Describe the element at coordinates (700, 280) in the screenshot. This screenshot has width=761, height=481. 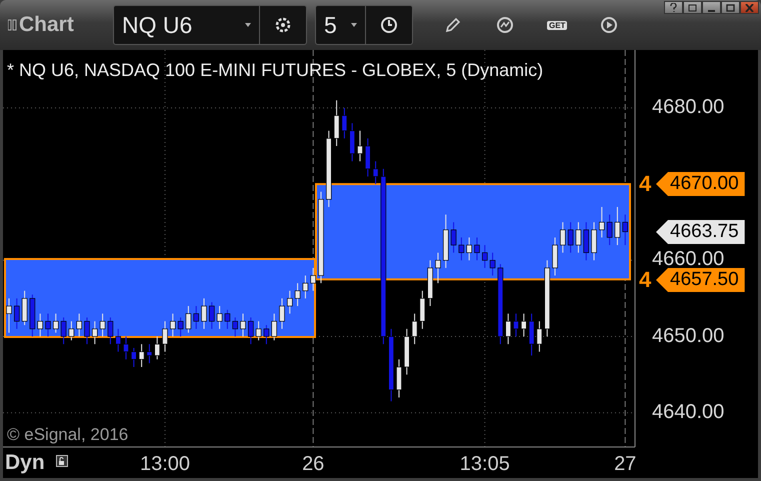
I see `level-price-tag: 4657.50` at that location.